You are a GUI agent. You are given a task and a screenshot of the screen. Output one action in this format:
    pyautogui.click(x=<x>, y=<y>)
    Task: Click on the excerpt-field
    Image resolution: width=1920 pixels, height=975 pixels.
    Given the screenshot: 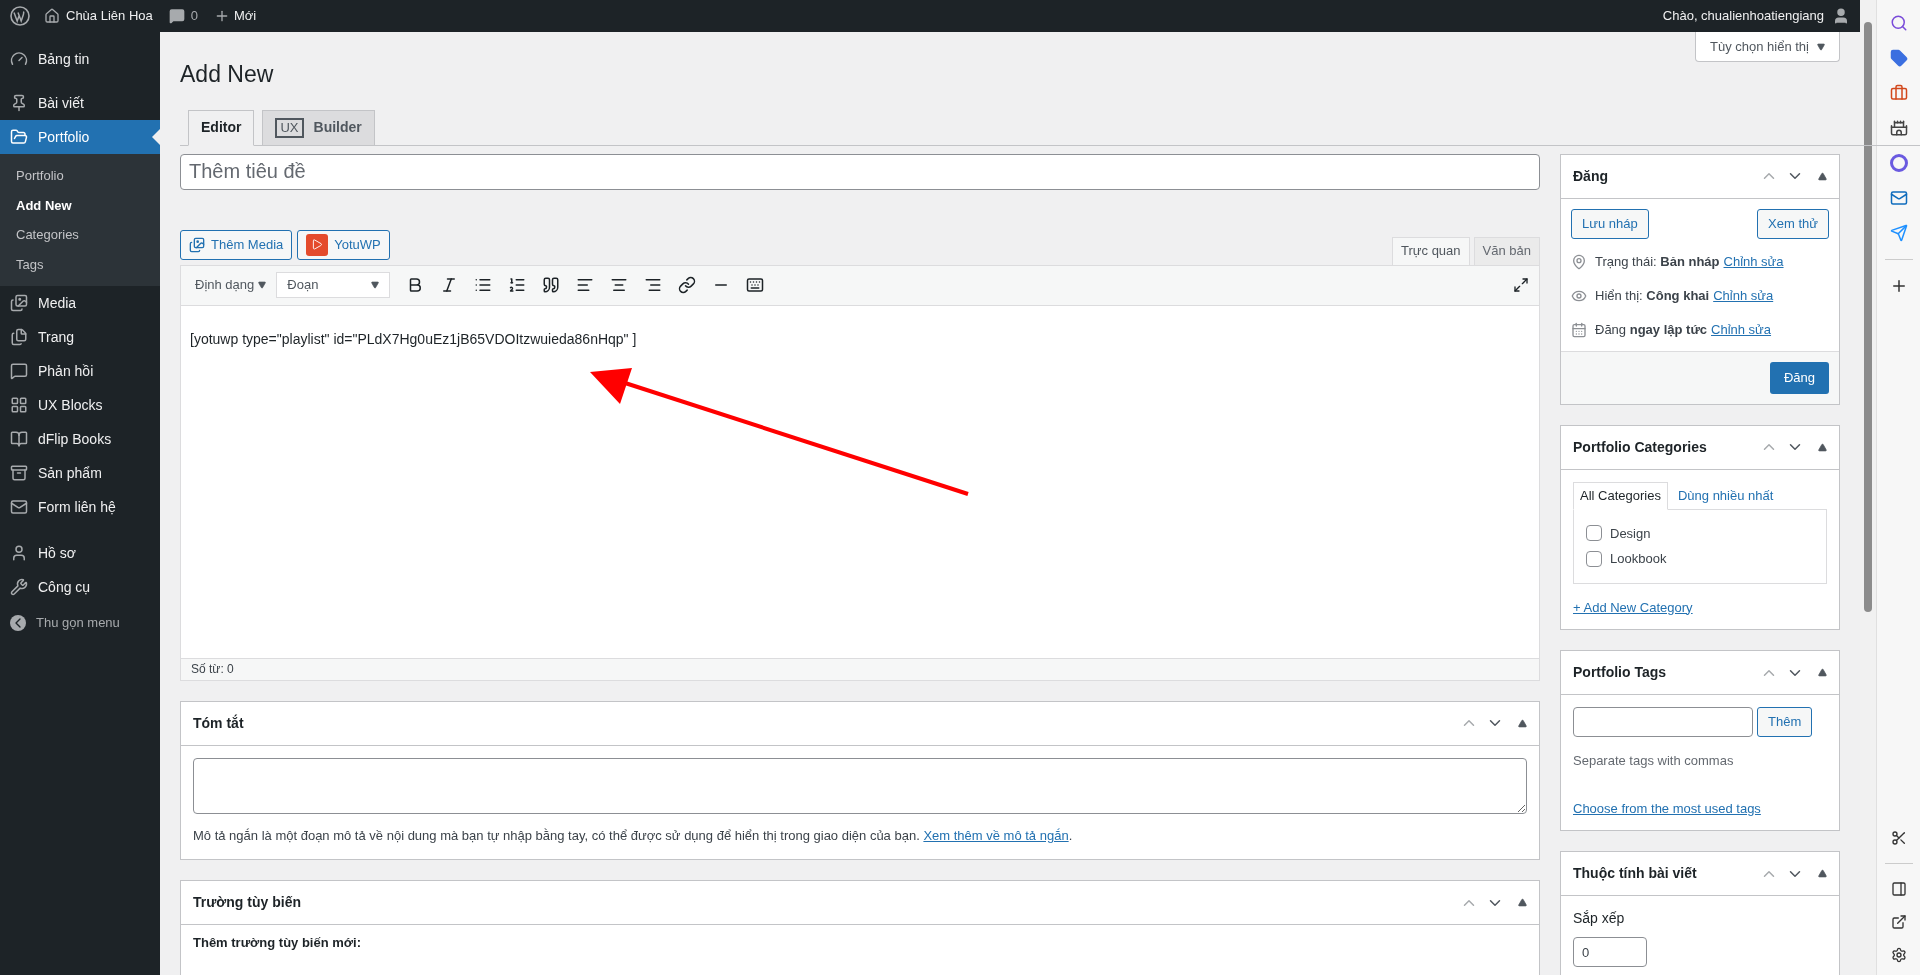 What is the action you would take?
    pyautogui.click(x=860, y=785)
    